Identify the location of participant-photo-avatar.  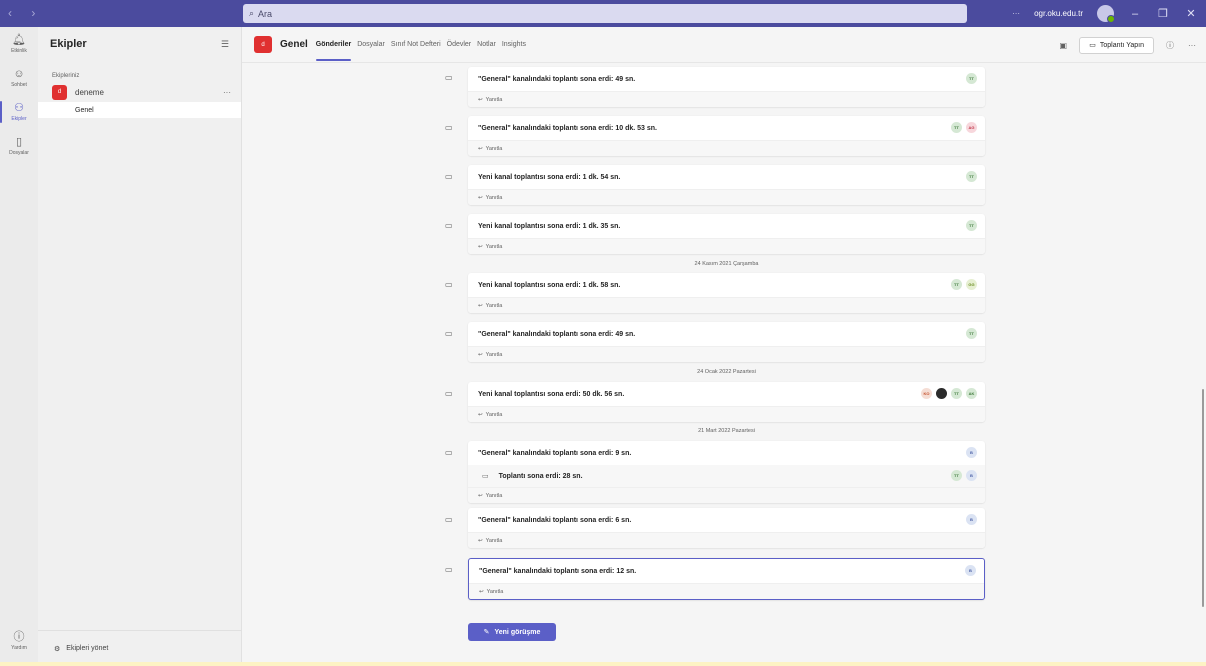
(941, 393).